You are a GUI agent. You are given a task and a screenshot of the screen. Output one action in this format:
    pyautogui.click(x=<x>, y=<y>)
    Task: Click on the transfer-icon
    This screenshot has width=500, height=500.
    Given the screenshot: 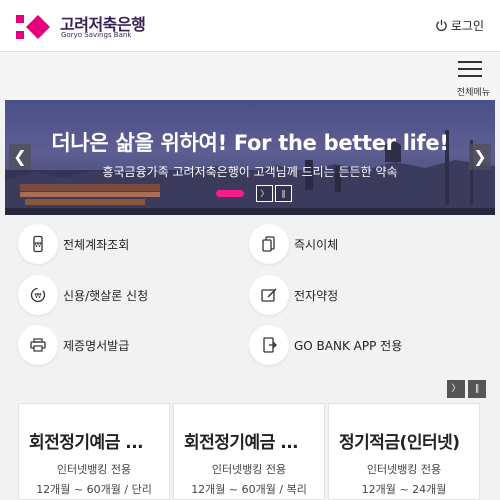 What is the action you would take?
    pyautogui.click(x=268, y=244)
    